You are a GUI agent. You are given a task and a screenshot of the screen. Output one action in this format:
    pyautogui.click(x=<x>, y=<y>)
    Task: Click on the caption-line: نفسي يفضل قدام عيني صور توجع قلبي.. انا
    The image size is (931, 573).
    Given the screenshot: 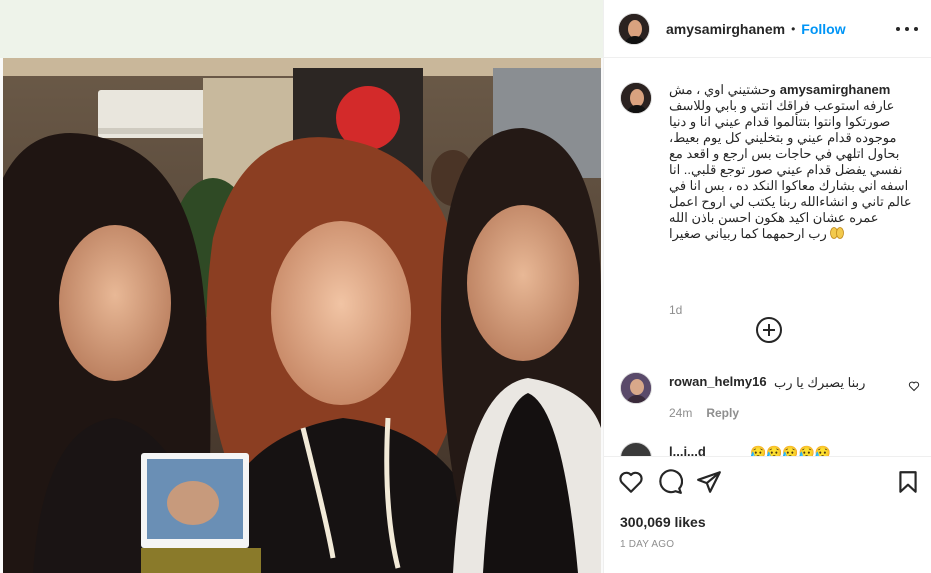 What is the action you would take?
    pyautogui.click(x=786, y=169)
    